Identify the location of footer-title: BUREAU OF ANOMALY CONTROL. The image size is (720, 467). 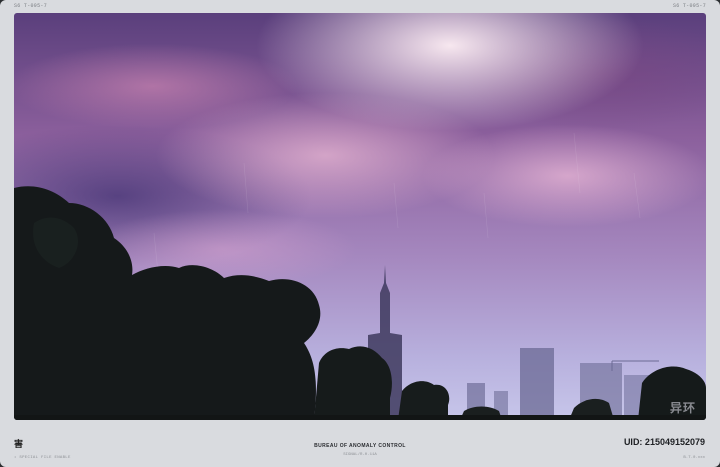
(360, 446).